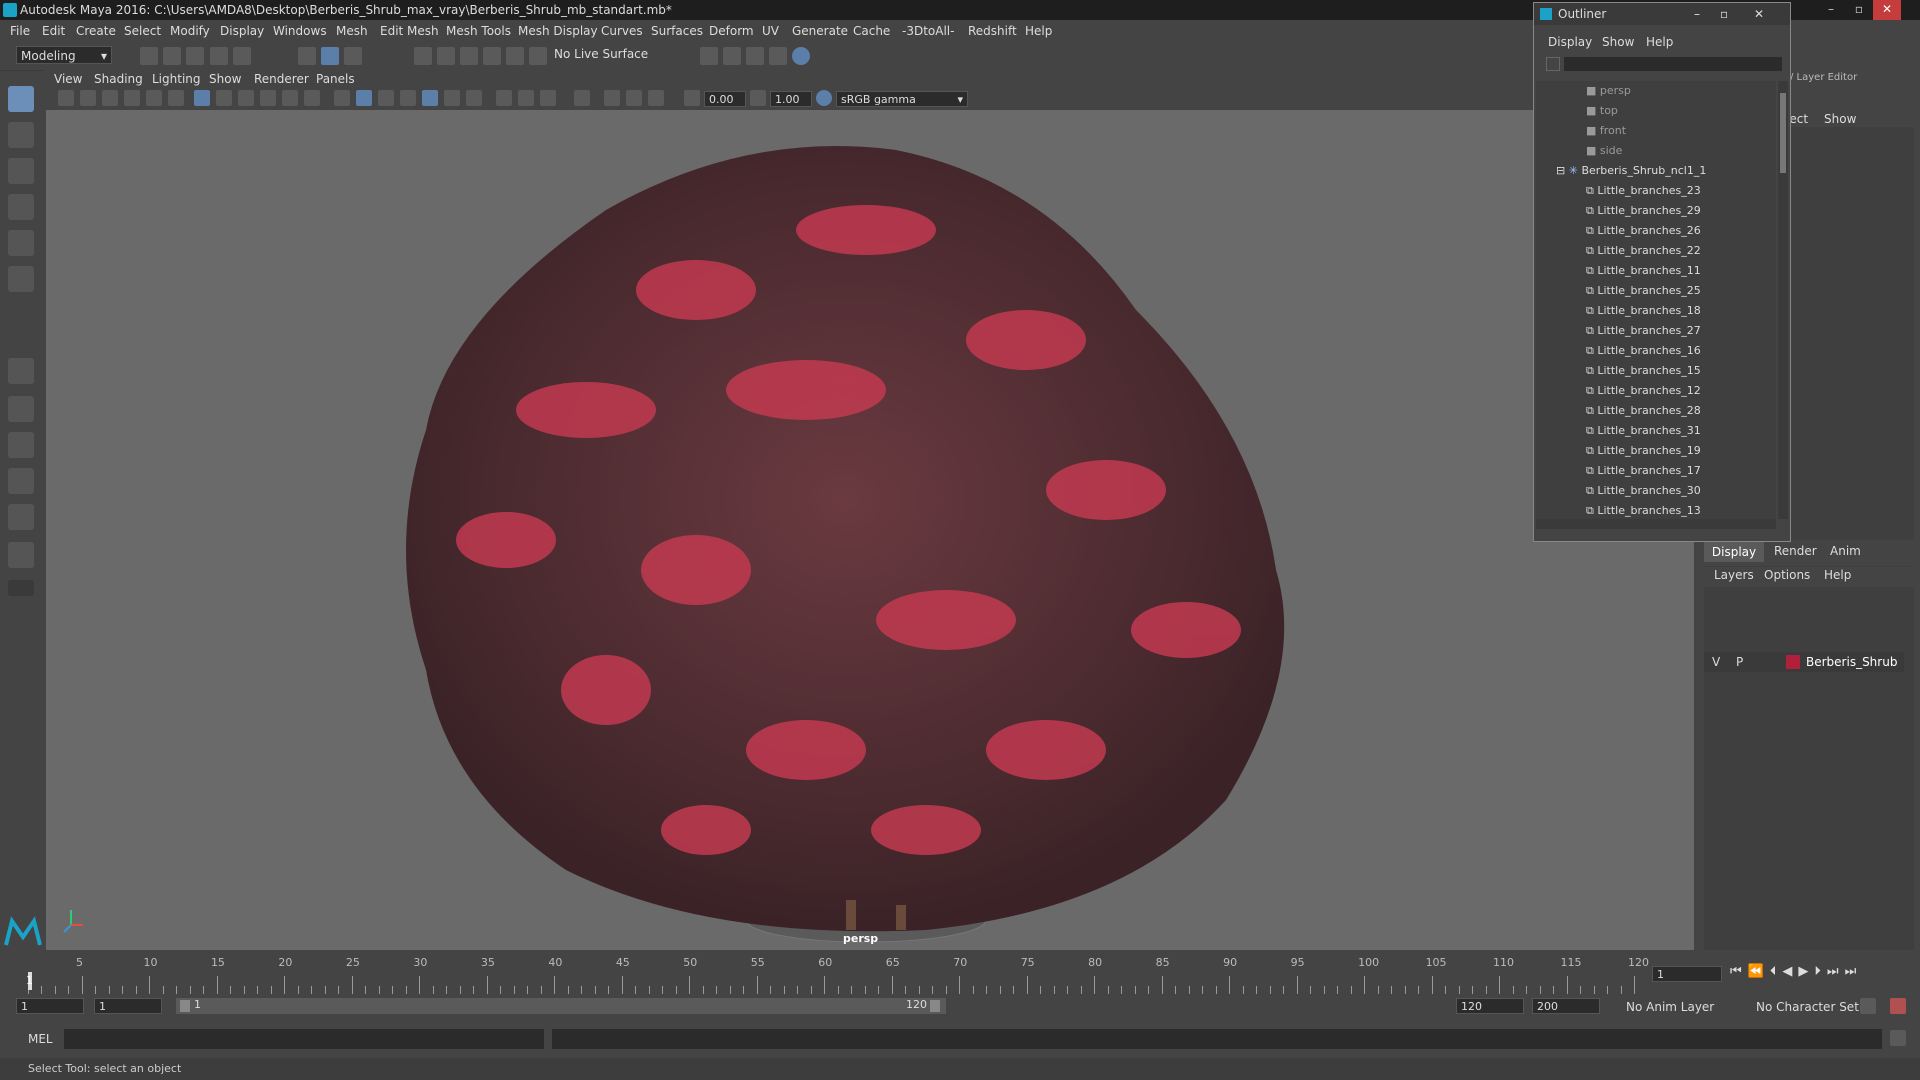  What do you see at coordinates (132, 98) in the screenshot?
I see `image-plane-icon` at bounding box center [132, 98].